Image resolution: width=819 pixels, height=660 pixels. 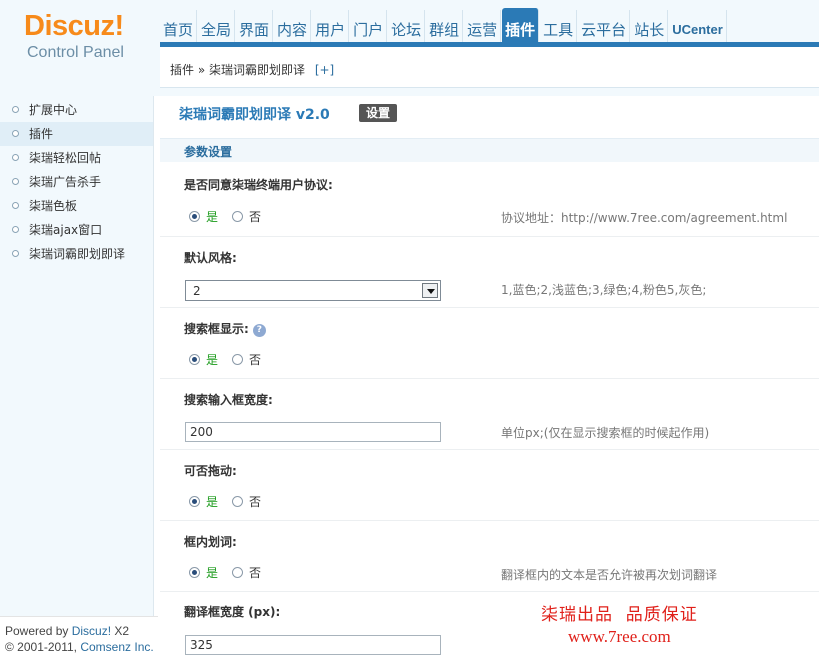 What do you see at coordinates (76, 254) in the screenshot?
I see `sidebar-item-translator: 柒瑞词霸即划即译` at bounding box center [76, 254].